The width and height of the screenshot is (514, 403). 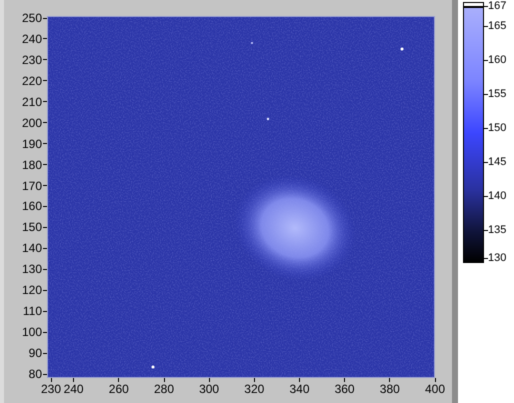 I want to click on x-axis-label: 360, so click(x=344, y=389).